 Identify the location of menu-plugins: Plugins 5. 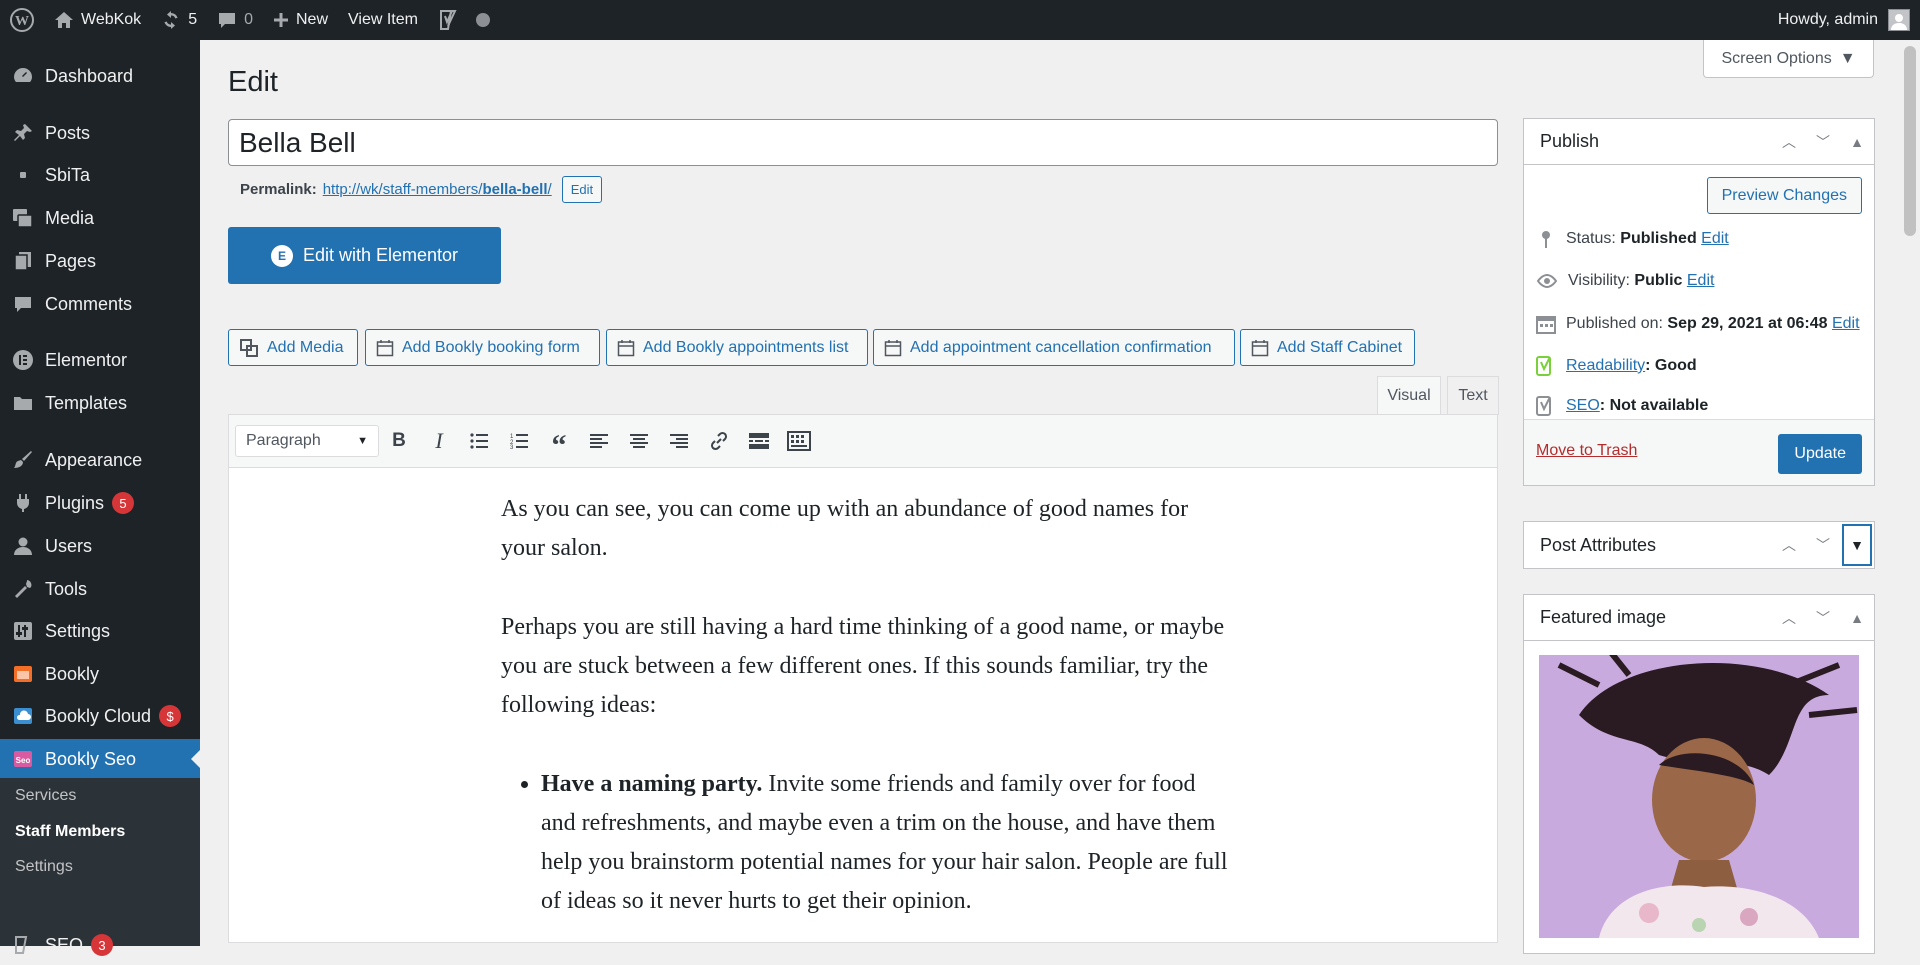
(100, 503).